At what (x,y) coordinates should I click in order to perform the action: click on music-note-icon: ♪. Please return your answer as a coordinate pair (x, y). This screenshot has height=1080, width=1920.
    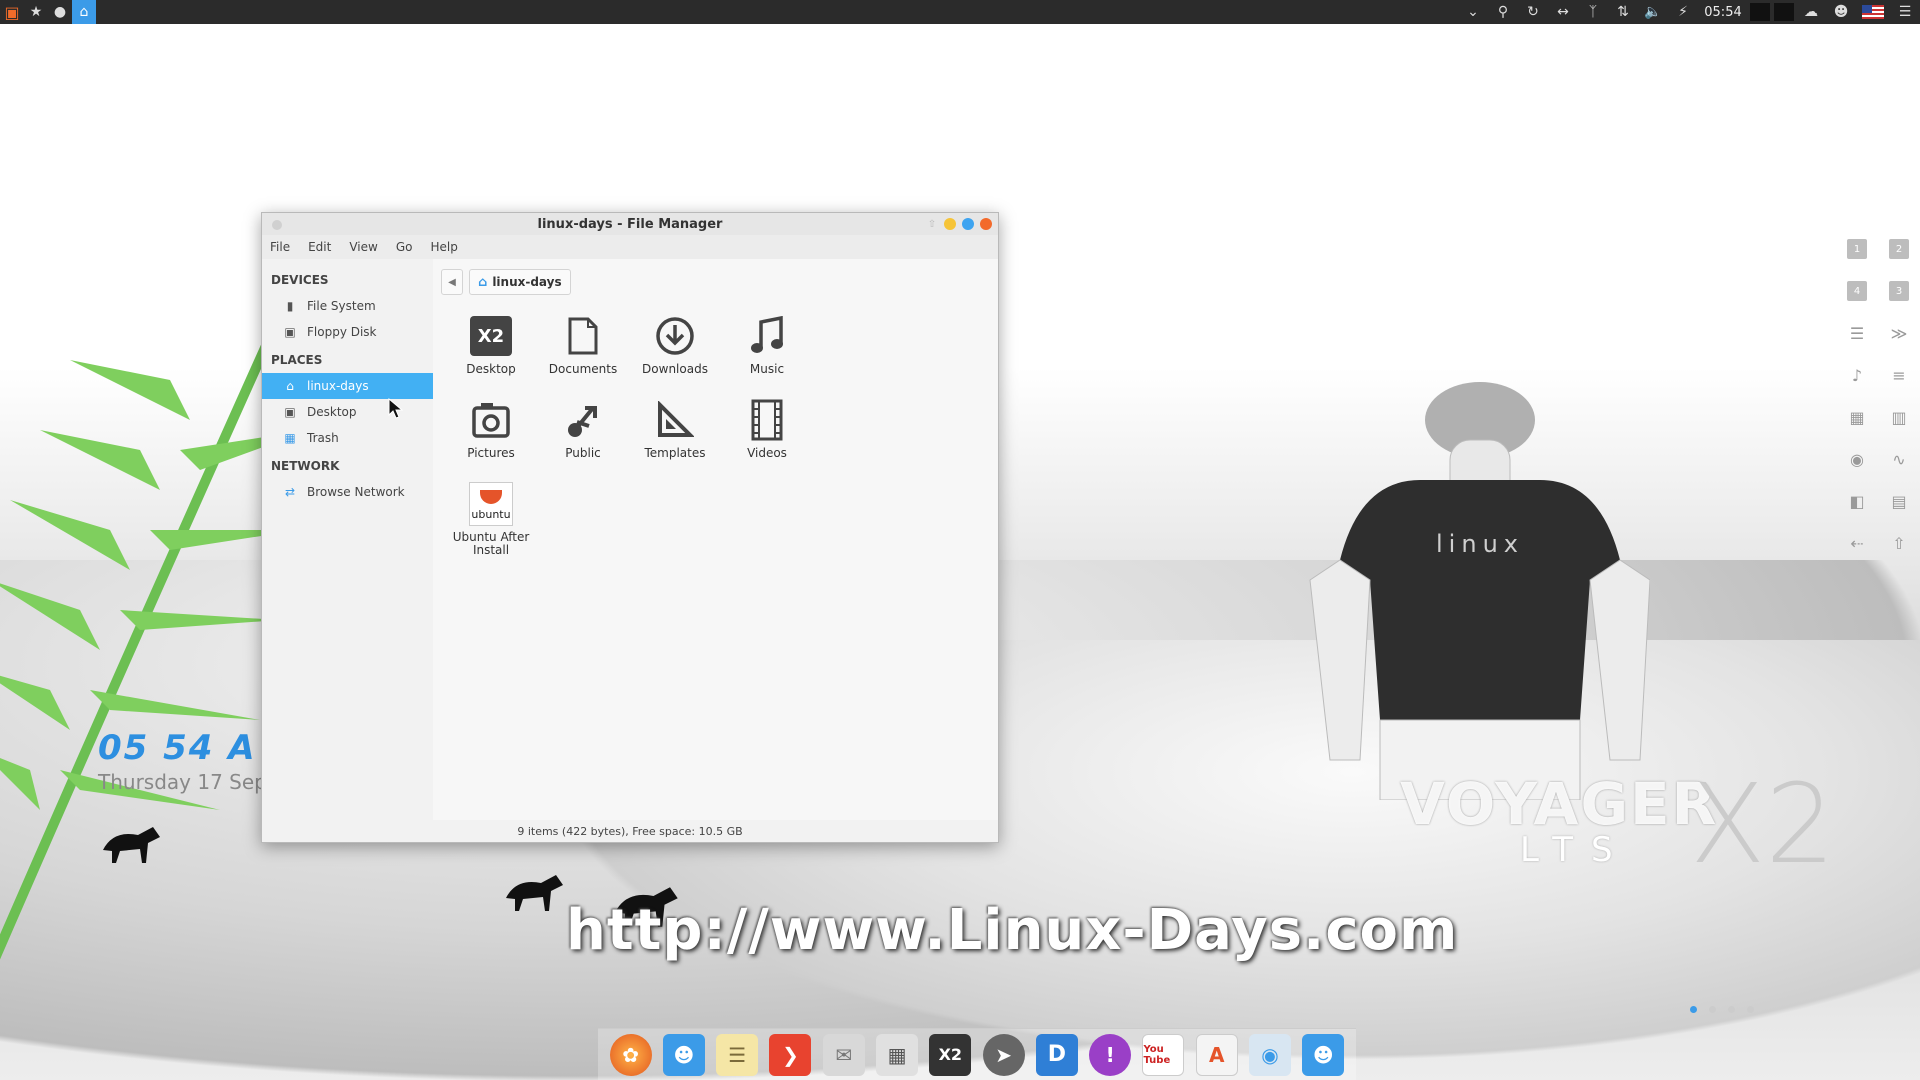
    Looking at the image, I should click on (1857, 375).